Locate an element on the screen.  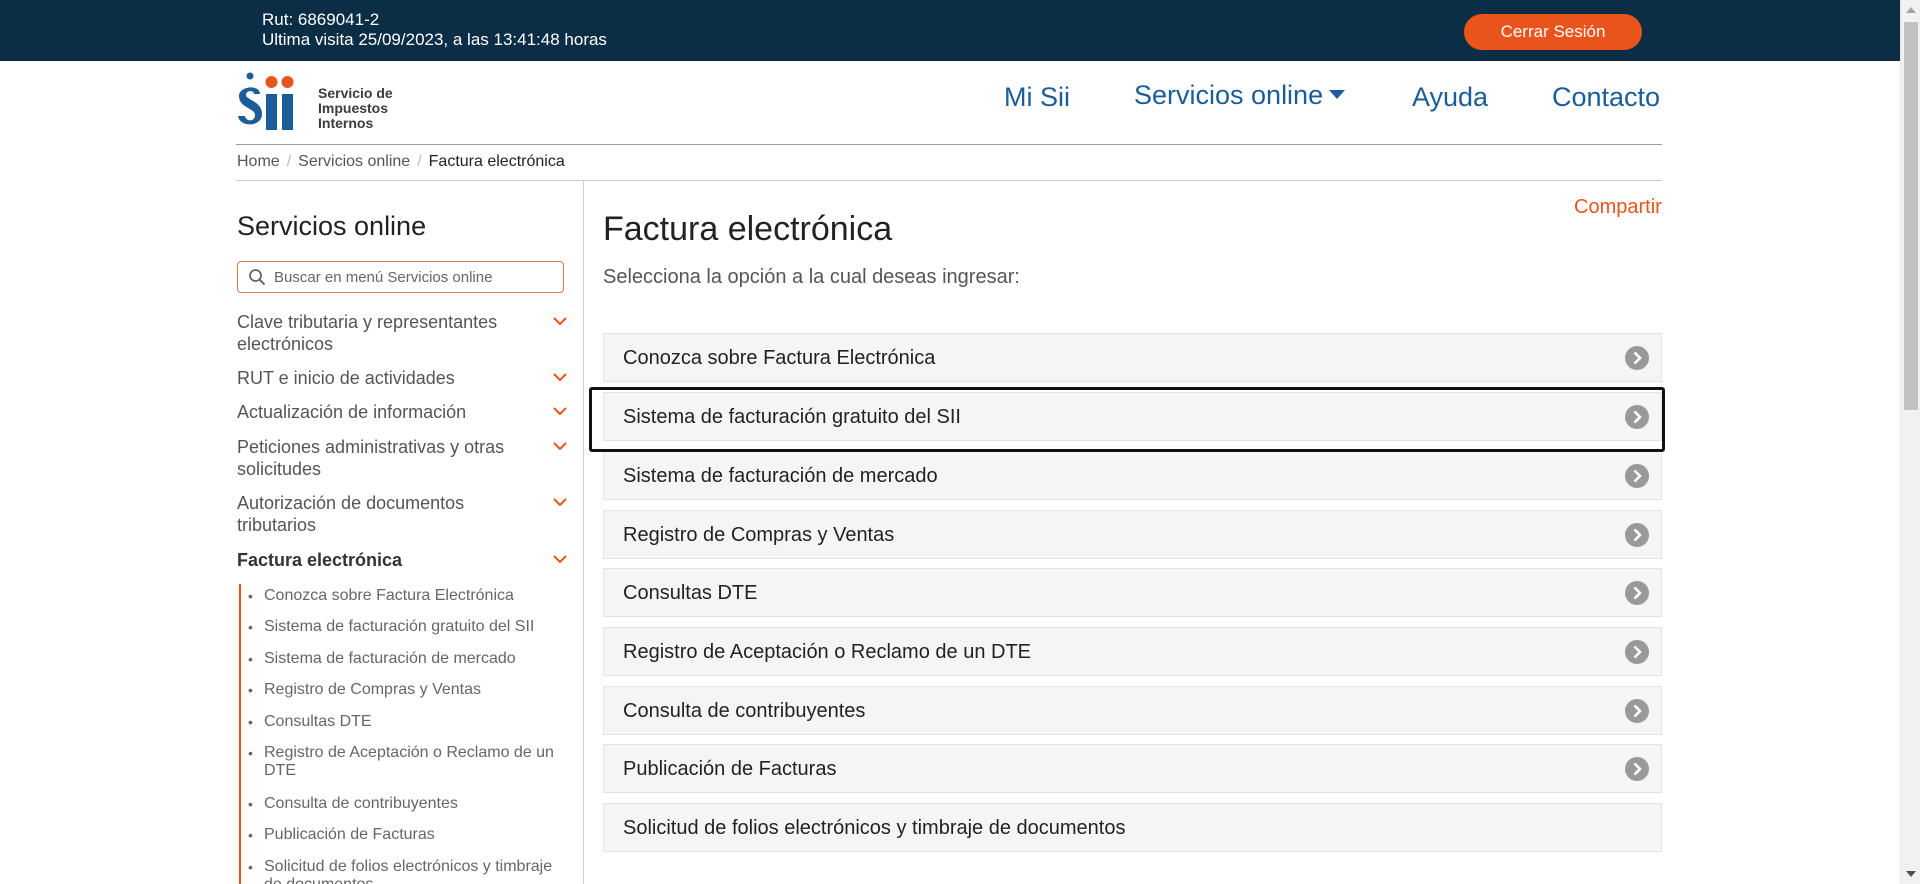
submenu-item: • Sistema de facturación gratuito del SII is located at coordinates (413, 627).